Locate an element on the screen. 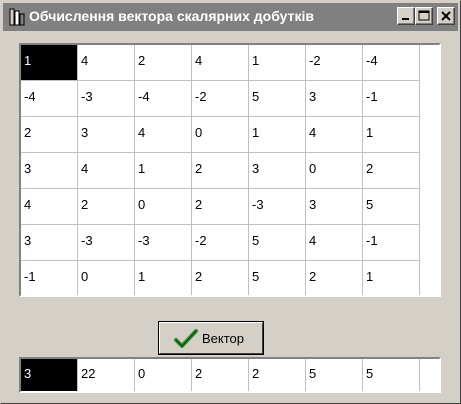  title-bar: Обчислення вектора скалярних добутків is located at coordinates (230, 17).